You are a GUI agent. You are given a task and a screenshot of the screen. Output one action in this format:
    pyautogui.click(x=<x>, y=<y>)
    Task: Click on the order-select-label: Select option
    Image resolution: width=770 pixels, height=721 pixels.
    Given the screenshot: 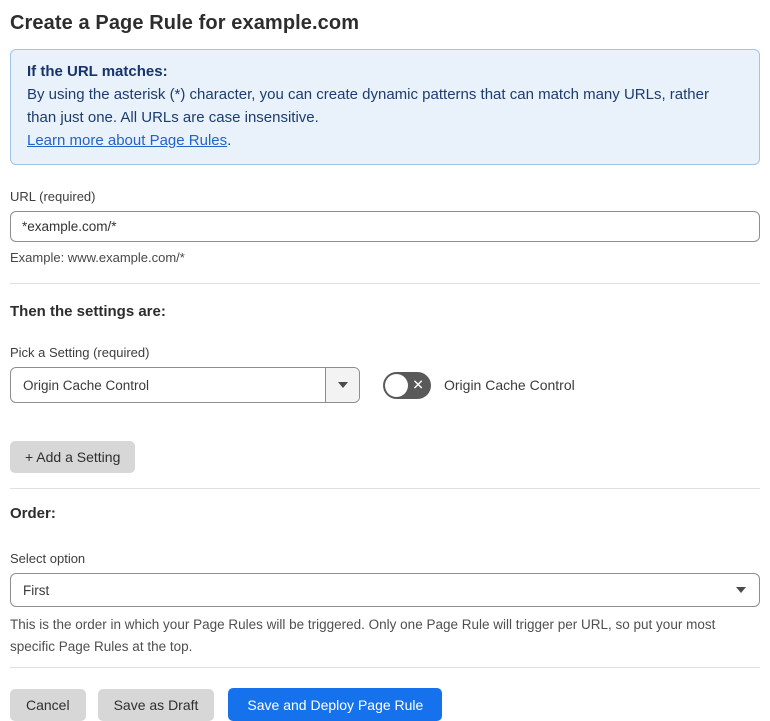 What is the action you would take?
    pyautogui.click(x=48, y=558)
    